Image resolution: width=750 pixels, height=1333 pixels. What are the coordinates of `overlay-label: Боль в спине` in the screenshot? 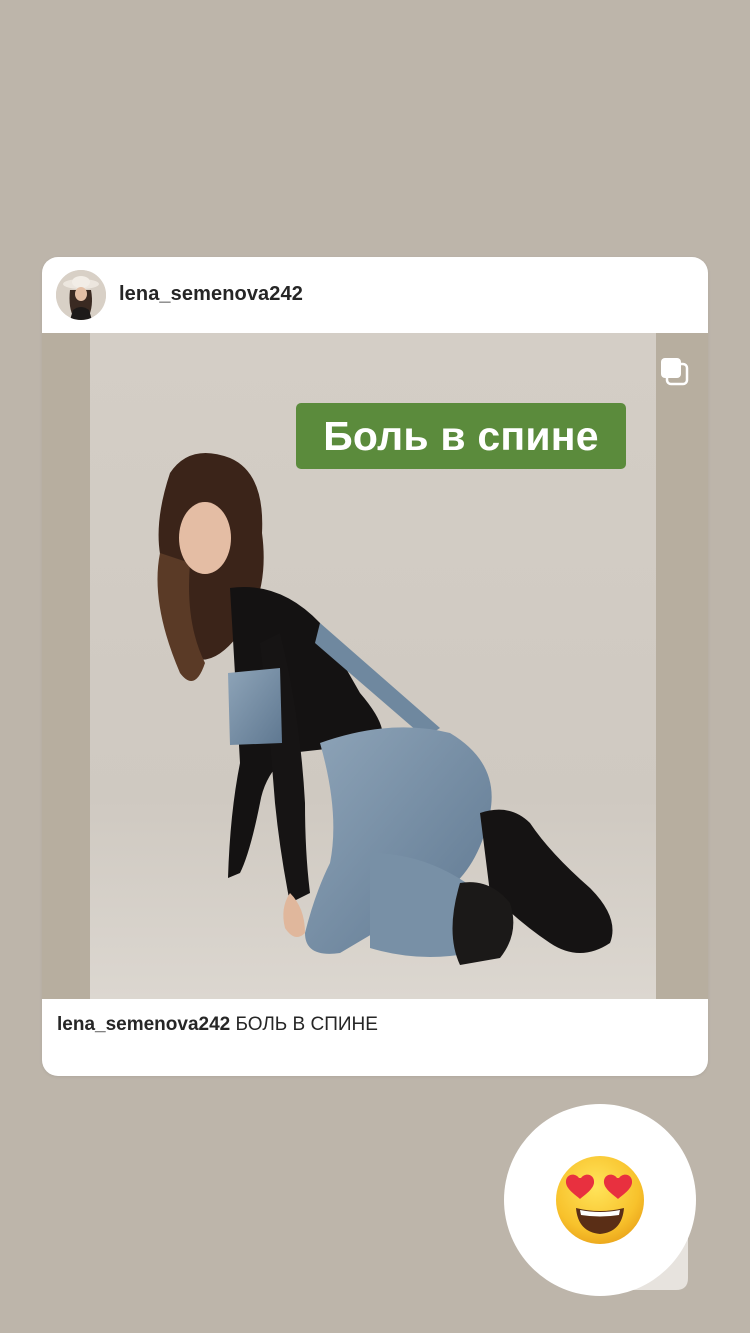 It's located at (461, 436).